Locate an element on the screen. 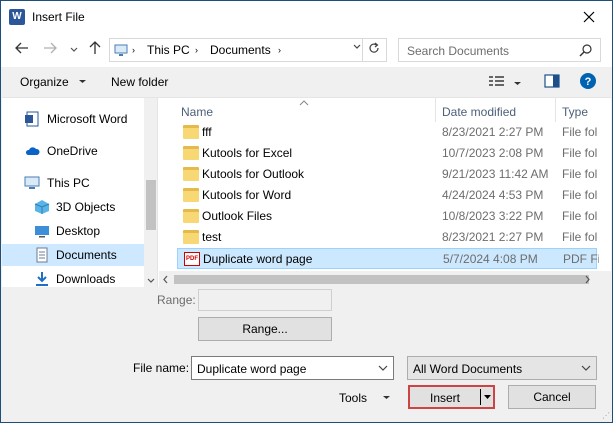 This screenshot has height=423, width=613. nav-item-microsoft-word: Microsoft Word is located at coordinates (73, 119).